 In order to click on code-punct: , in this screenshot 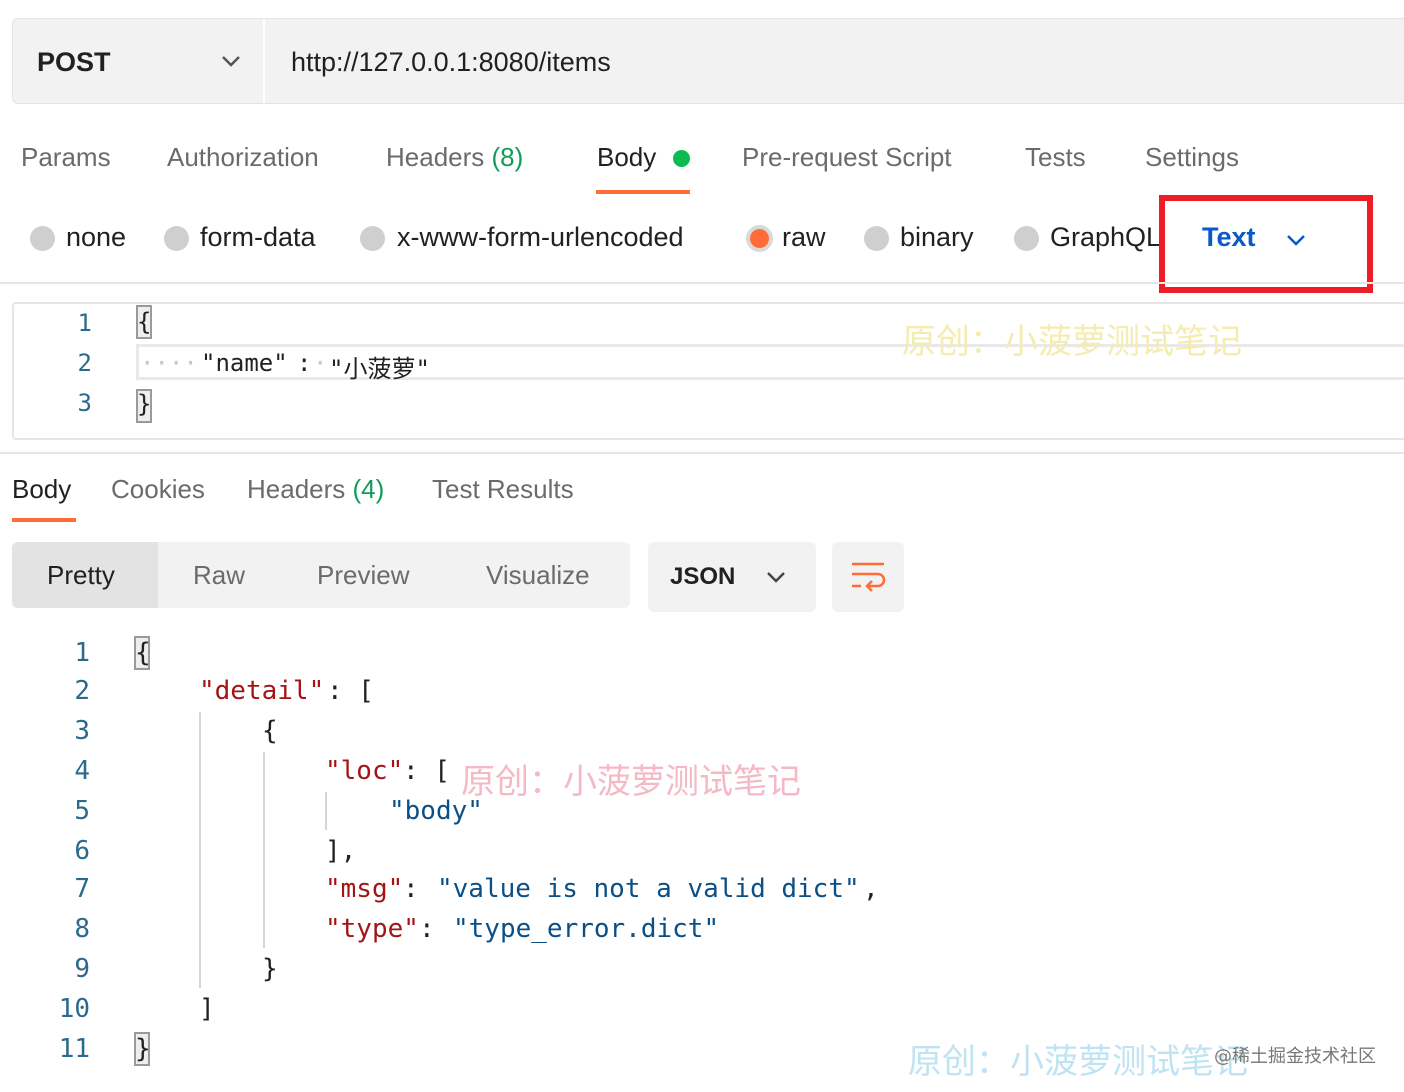, I will do `click(871, 889)`.